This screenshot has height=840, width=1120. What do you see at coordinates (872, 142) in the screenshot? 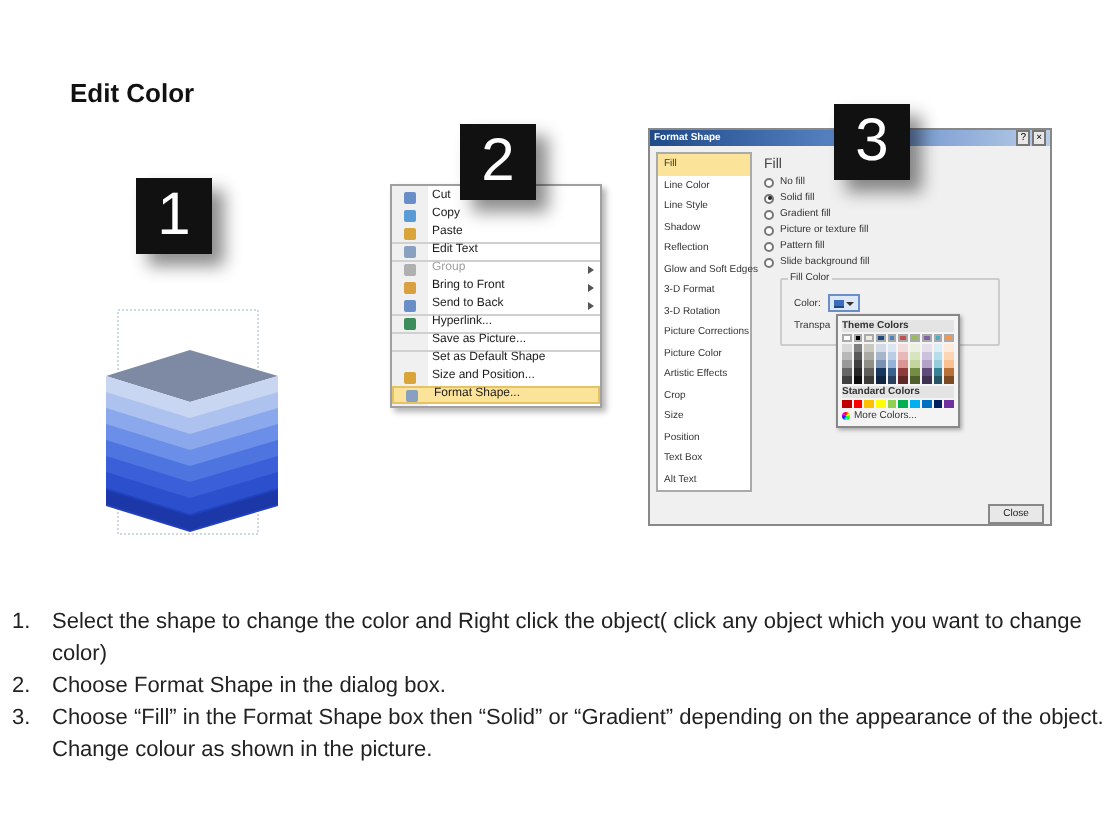
I see `step-number-badge: 3` at bounding box center [872, 142].